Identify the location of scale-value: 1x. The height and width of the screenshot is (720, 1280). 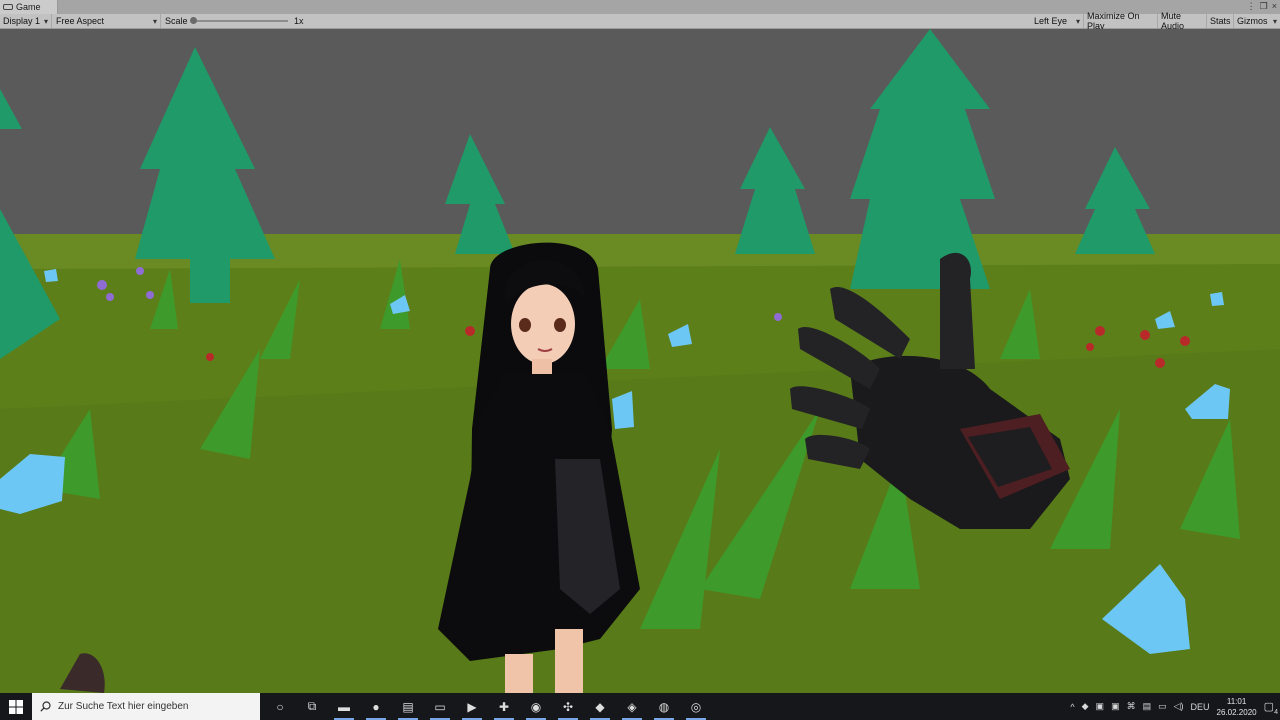
(301, 21).